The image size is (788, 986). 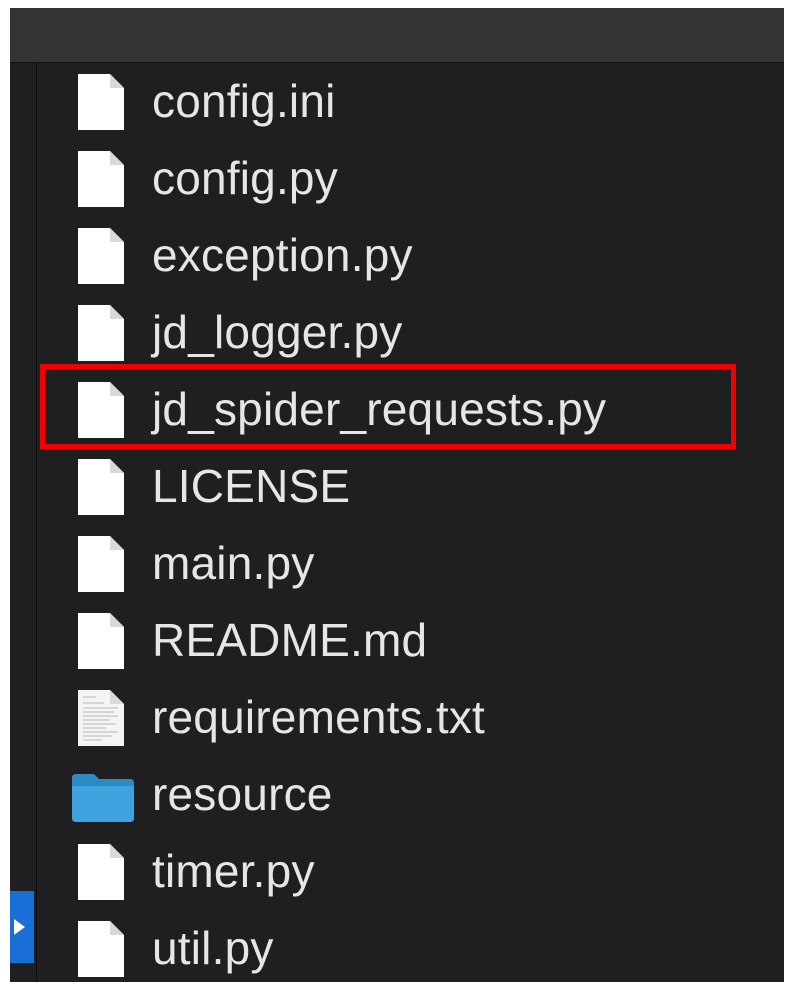 What do you see at coordinates (290, 640) in the screenshot?
I see `file-name: README.md` at bounding box center [290, 640].